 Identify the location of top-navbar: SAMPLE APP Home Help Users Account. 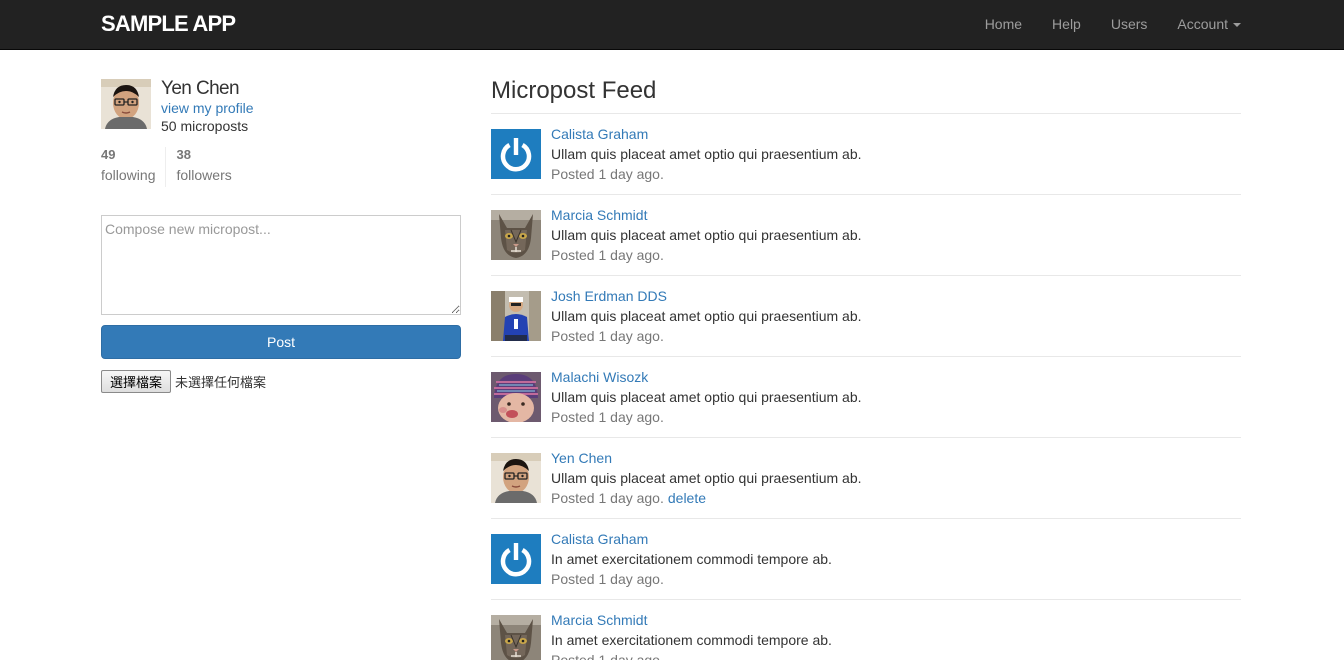
(672, 25).